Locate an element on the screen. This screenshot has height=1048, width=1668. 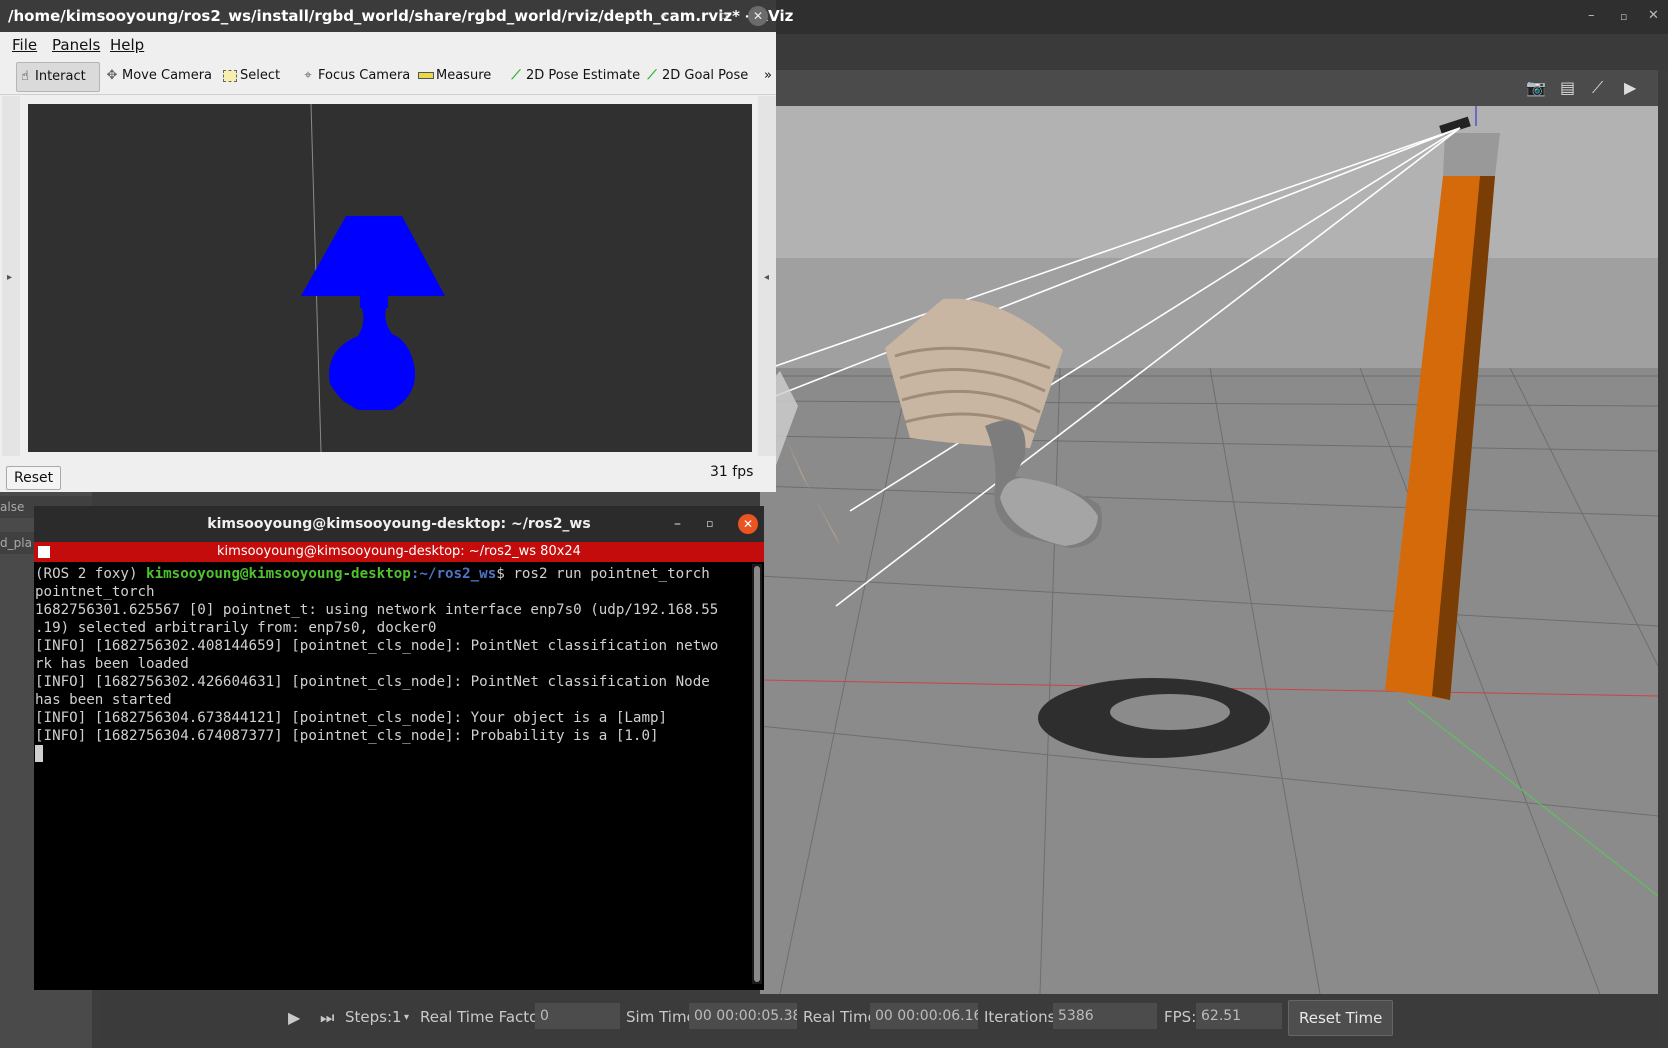
tool-2d-pose-estimate: ⟋ 2D Pose Estimate is located at coordinates (574, 76).